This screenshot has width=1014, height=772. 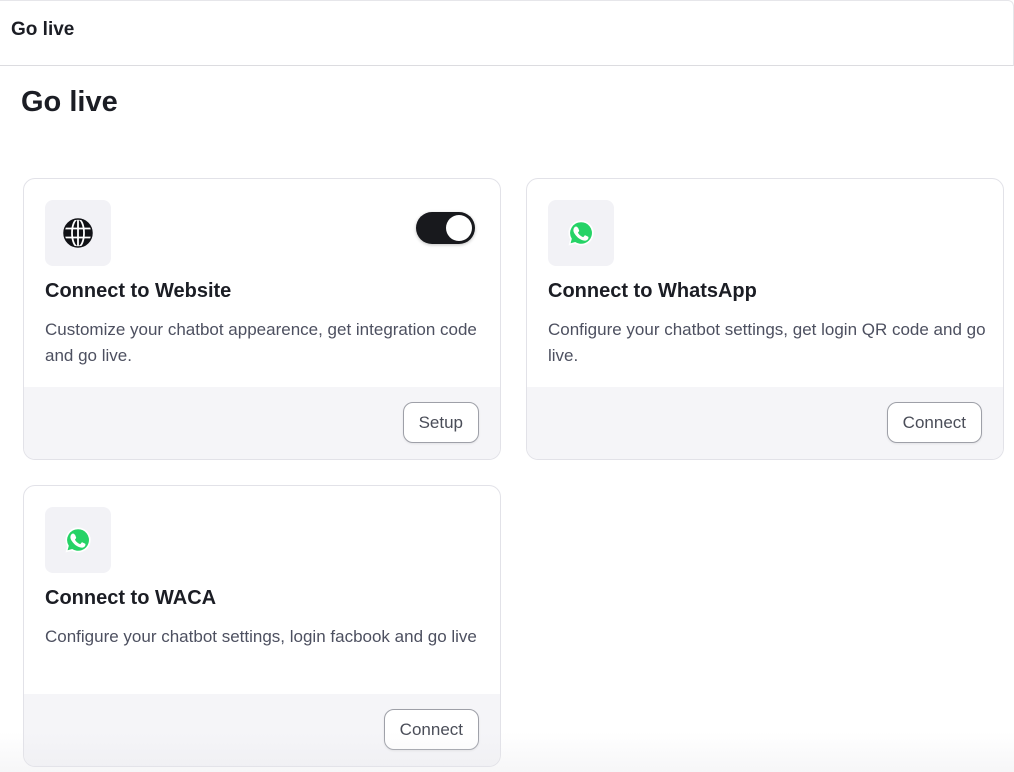 What do you see at coordinates (507, 33) in the screenshot?
I see `top-bar: Go live` at bounding box center [507, 33].